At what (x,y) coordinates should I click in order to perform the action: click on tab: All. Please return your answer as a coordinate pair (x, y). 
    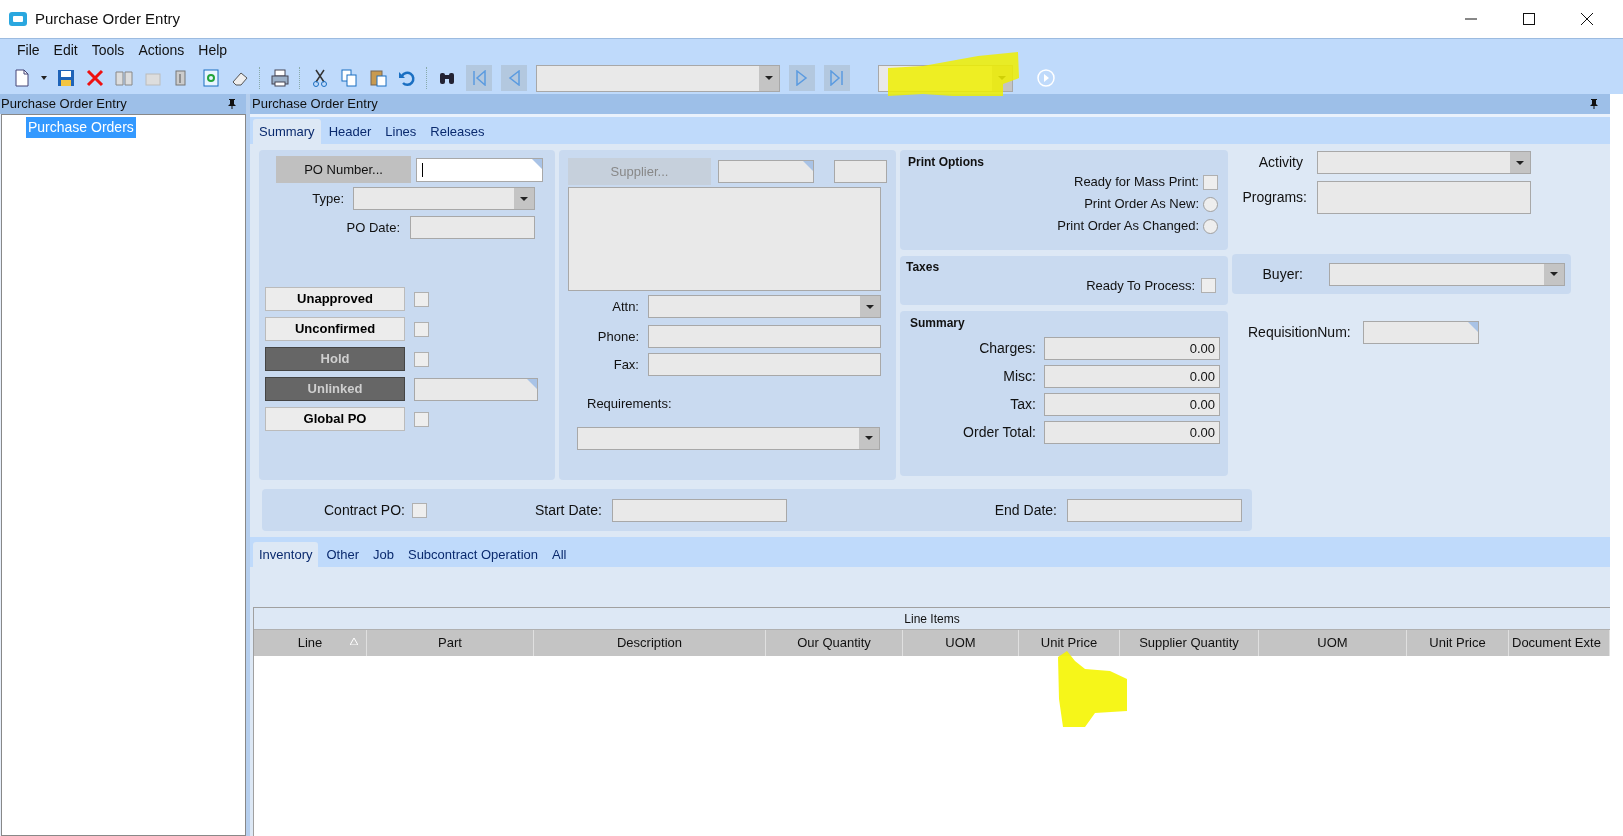
    Looking at the image, I should click on (559, 554).